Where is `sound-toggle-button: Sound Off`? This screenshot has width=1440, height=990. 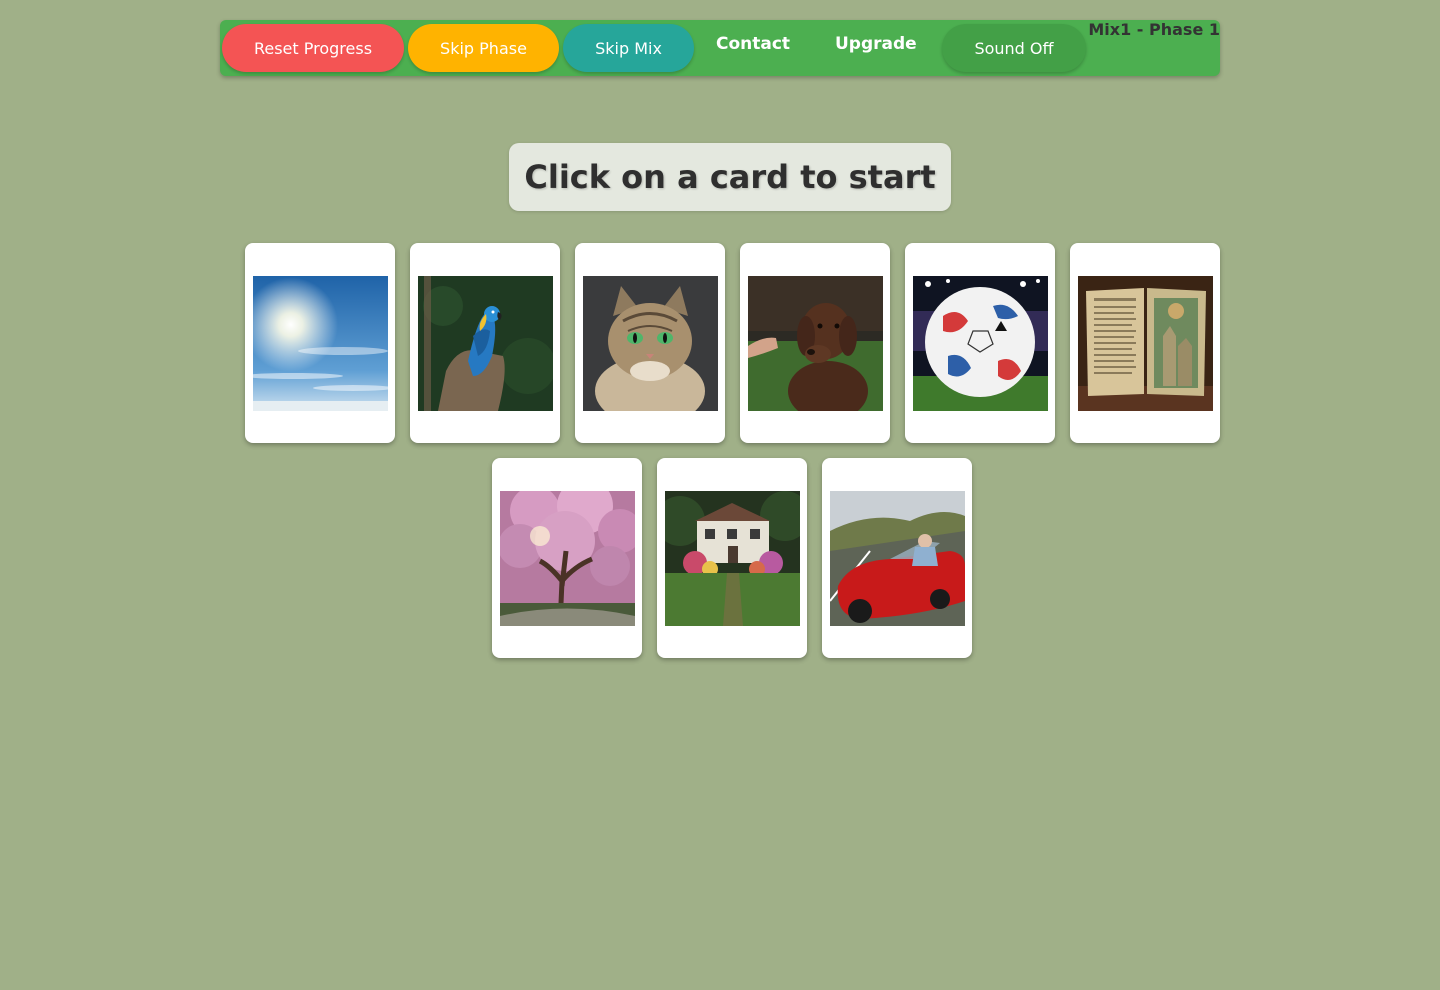 sound-toggle-button: Sound Off is located at coordinates (1014, 48).